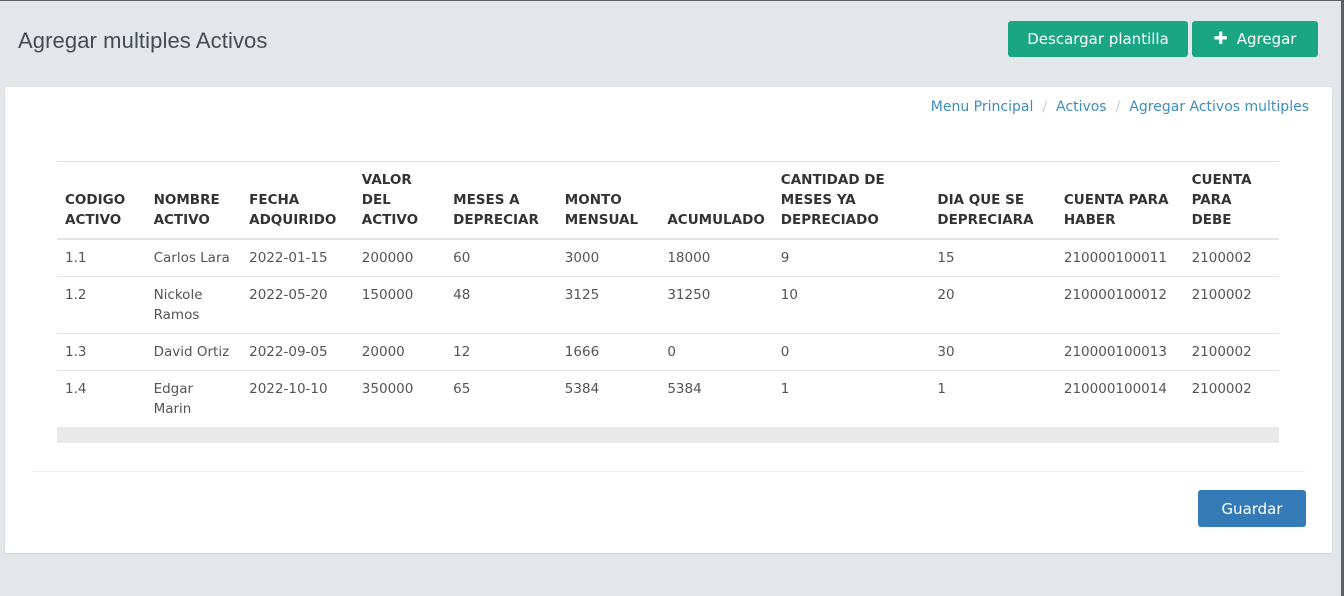  I want to click on table-cell-monto: 3000, so click(608, 258).